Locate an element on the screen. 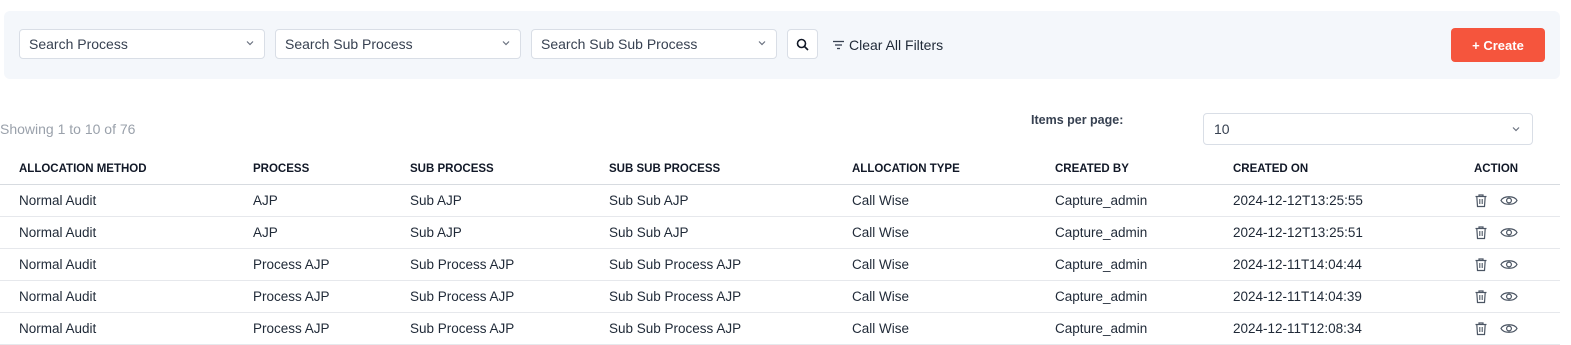 The image size is (1571, 345). clear-all-filters-button: Clear All Filters is located at coordinates (887, 45).